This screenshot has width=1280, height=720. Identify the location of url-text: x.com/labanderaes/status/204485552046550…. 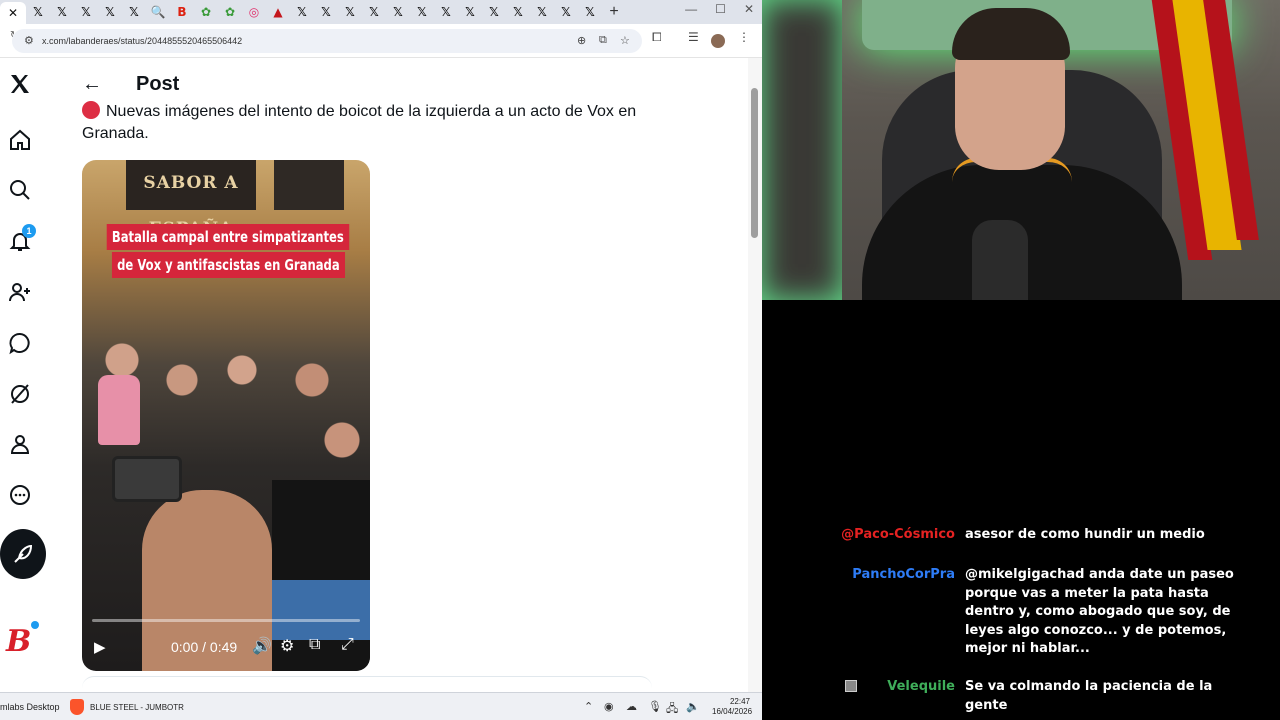
(142, 41).